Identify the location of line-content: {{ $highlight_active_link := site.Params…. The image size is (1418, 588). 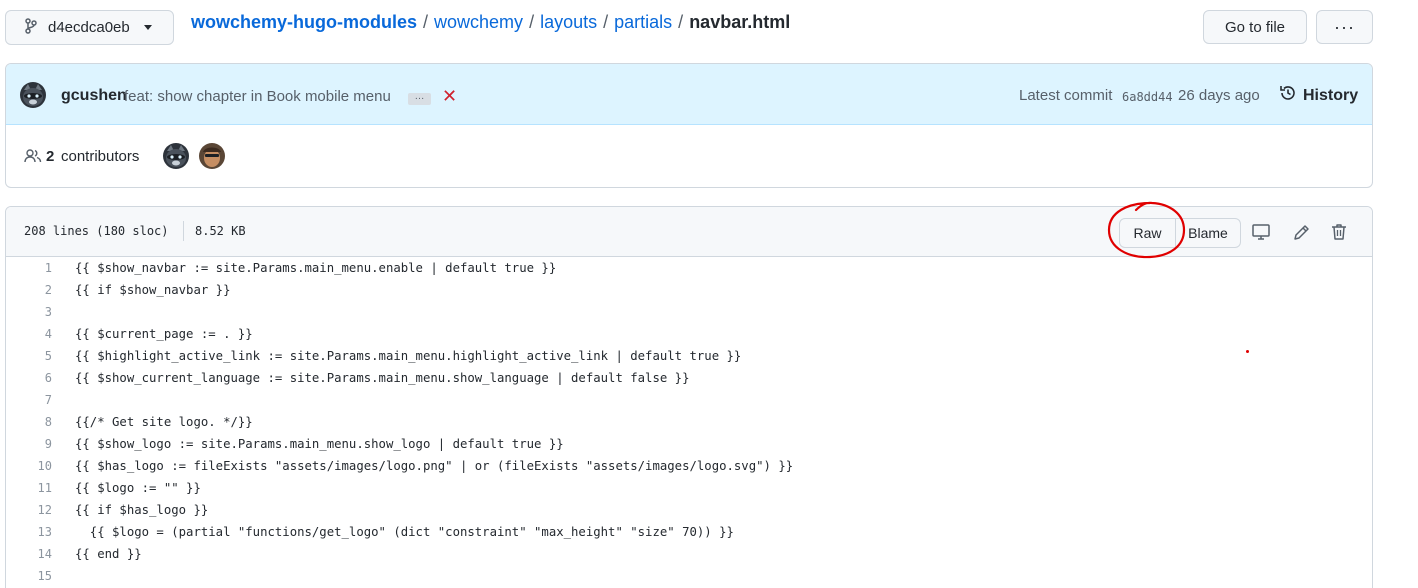
(408, 356).